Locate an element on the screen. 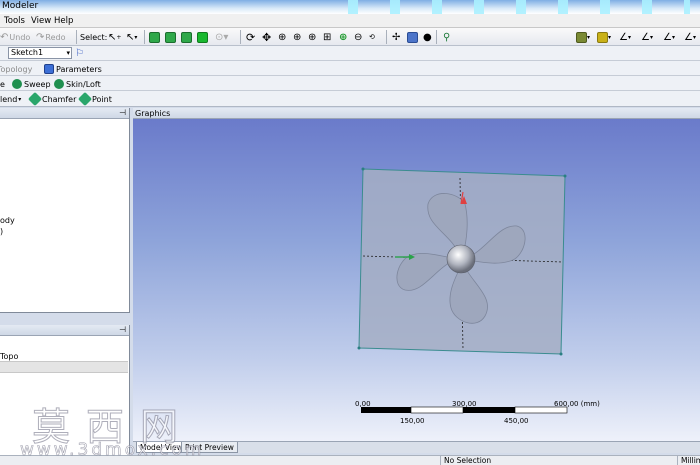 This screenshot has width=700, height=465. line-tool-3: ∠ ▾ is located at coordinates (669, 37).